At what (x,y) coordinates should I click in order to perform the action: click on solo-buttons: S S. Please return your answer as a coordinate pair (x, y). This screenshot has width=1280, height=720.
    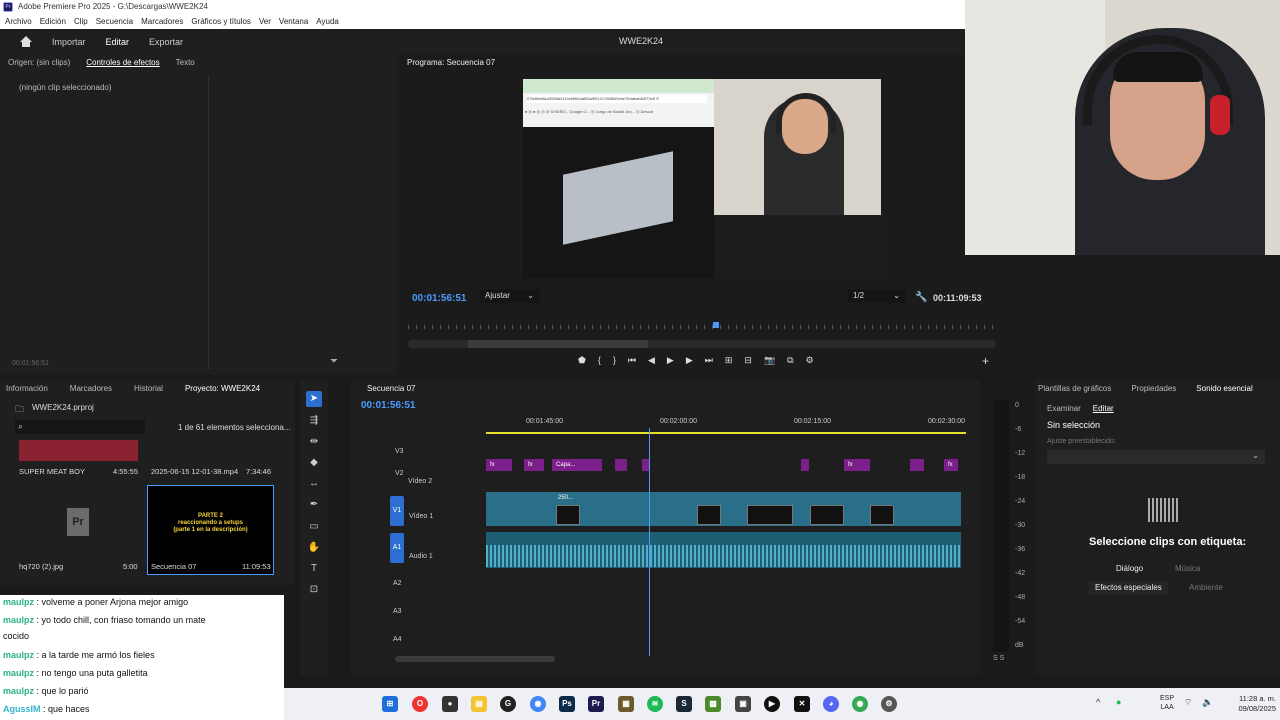
    Looking at the image, I should click on (998, 658).